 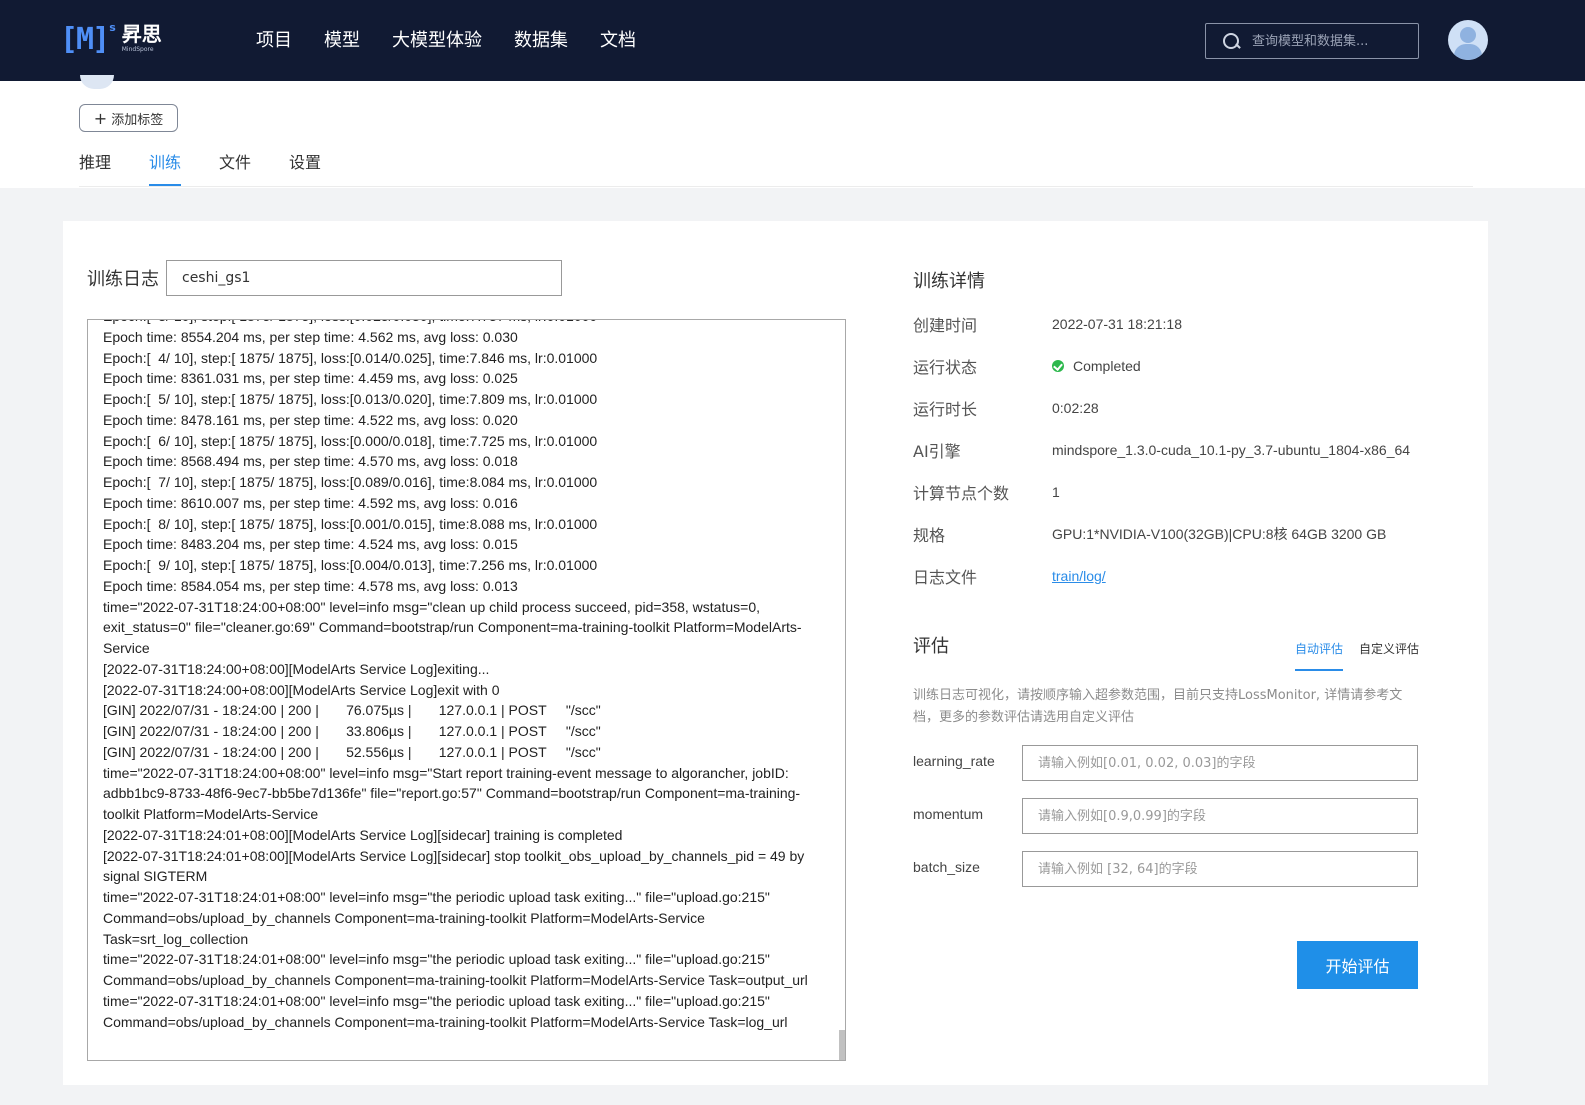 I want to click on tab-settings: 设置, so click(x=305, y=169).